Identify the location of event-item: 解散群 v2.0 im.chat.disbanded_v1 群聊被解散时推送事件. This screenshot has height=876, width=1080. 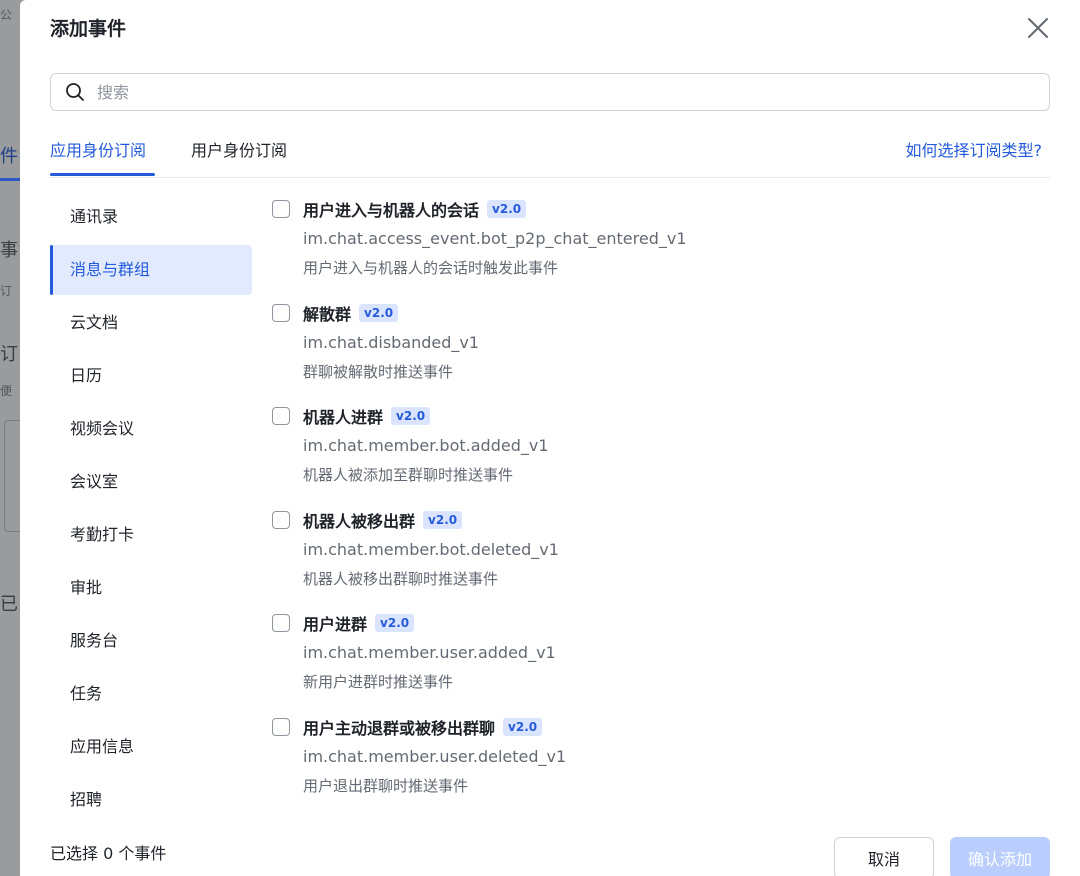
(662, 352).